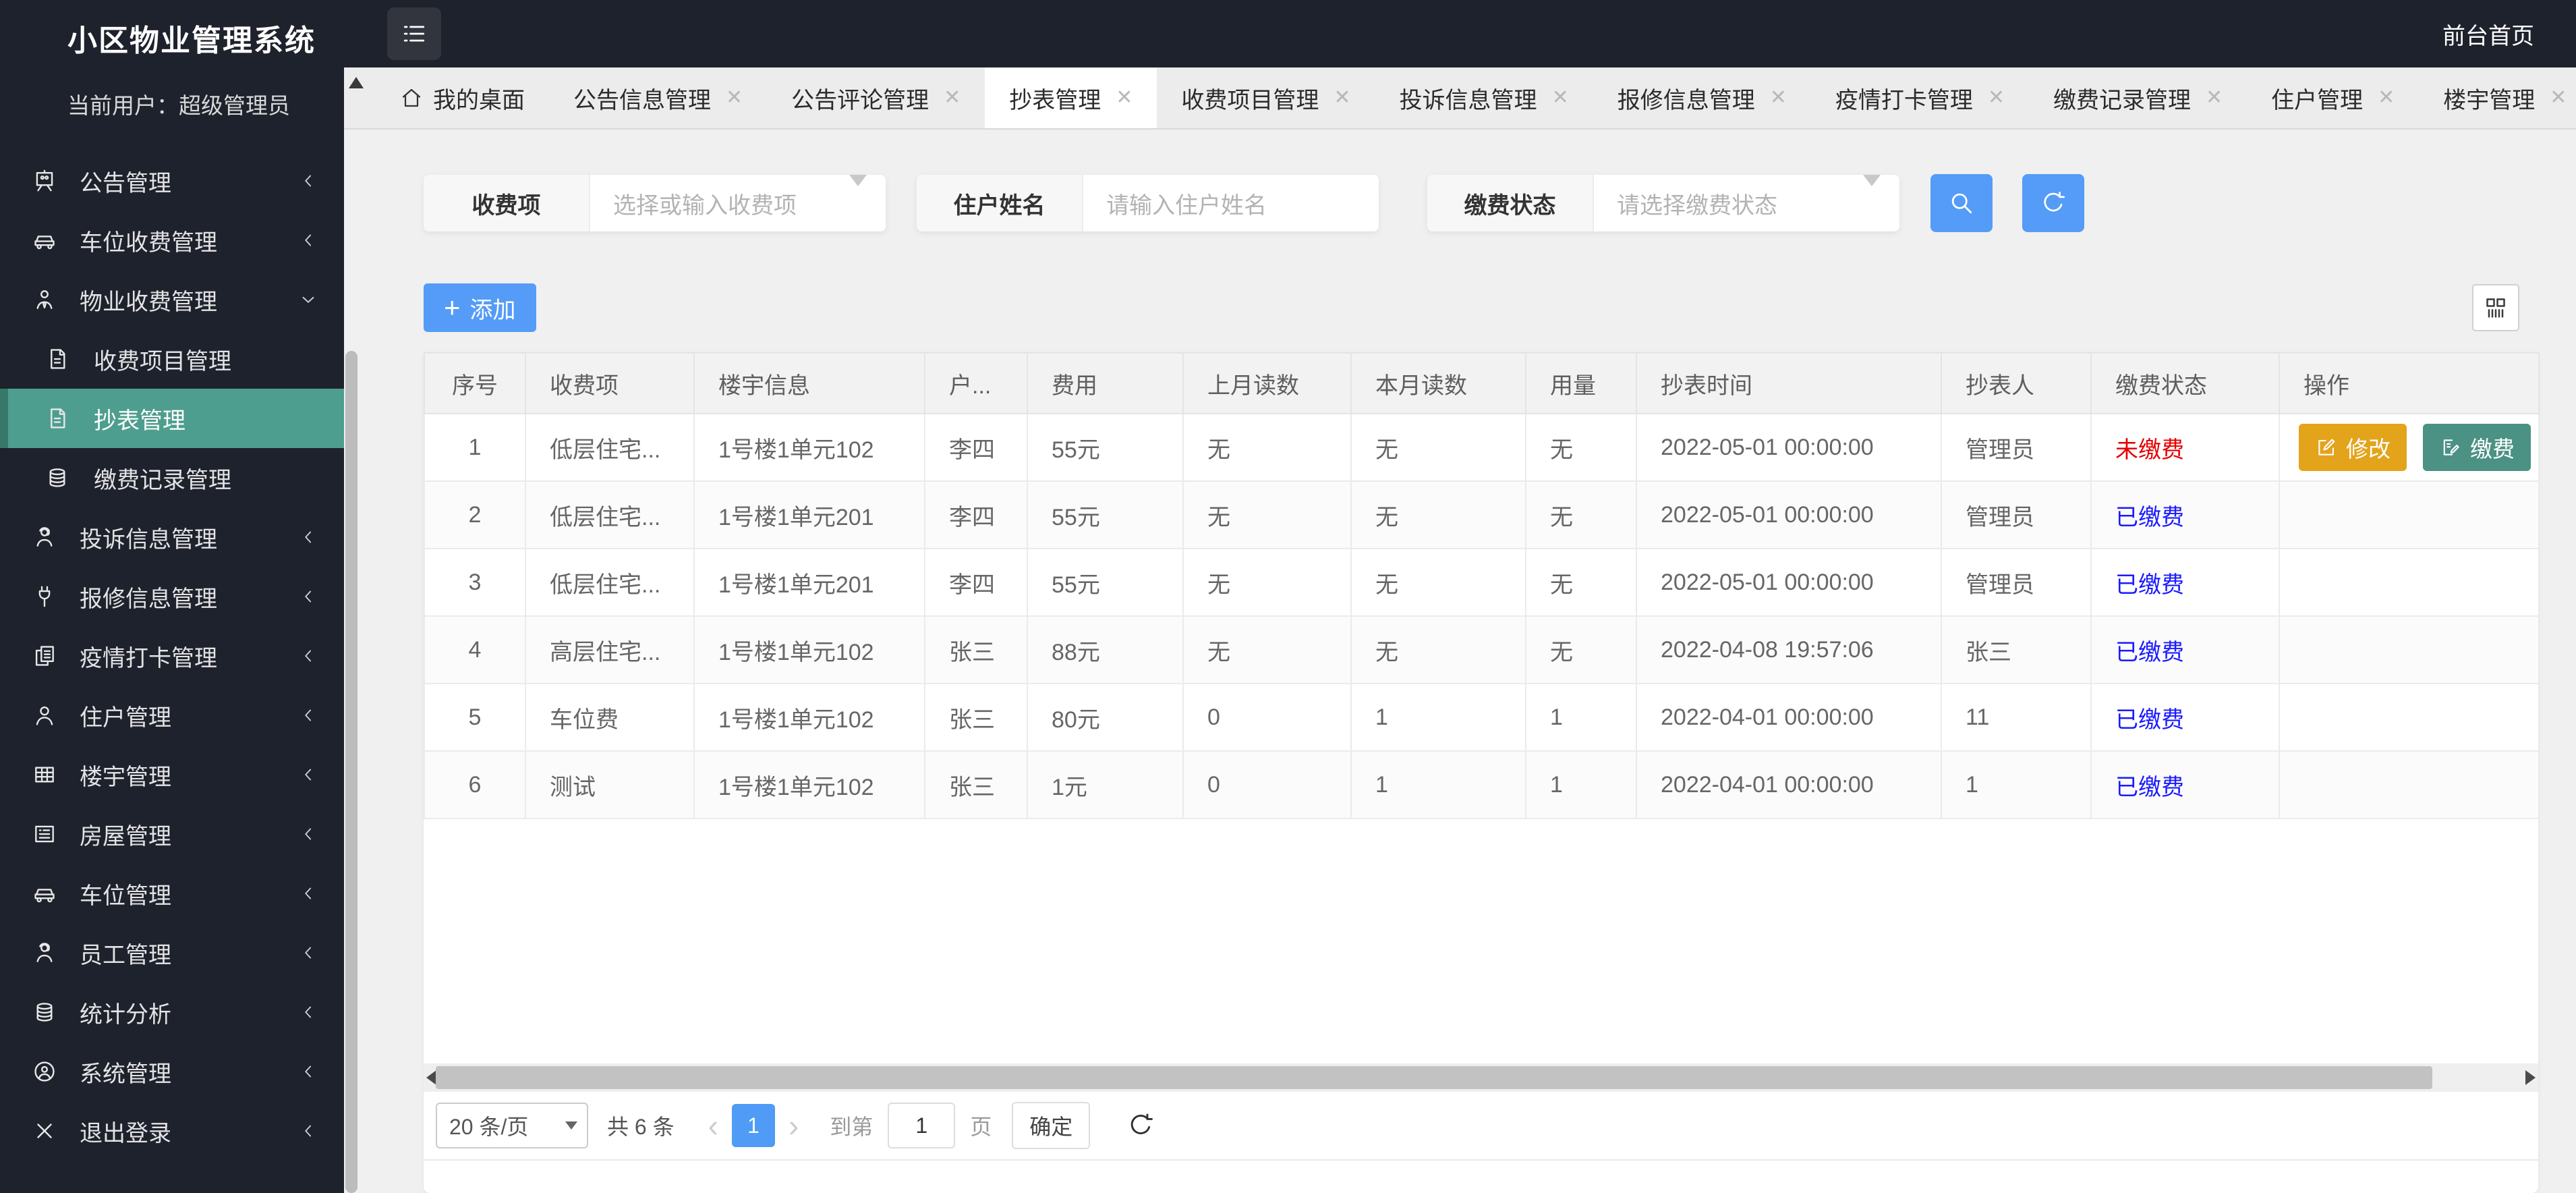 This screenshot has height=1193, width=2576. What do you see at coordinates (658, 98) in the screenshot?
I see `tab-公告信息管理: 公告信息管理 ✕` at bounding box center [658, 98].